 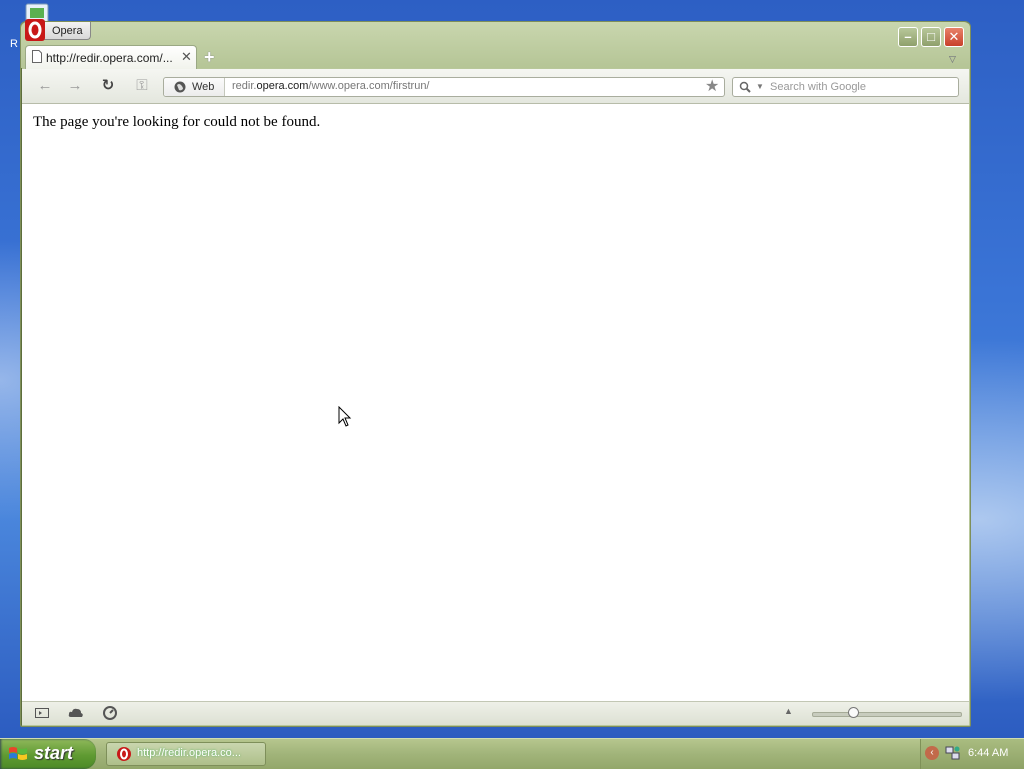 I want to click on start-label: start, so click(x=54, y=753).